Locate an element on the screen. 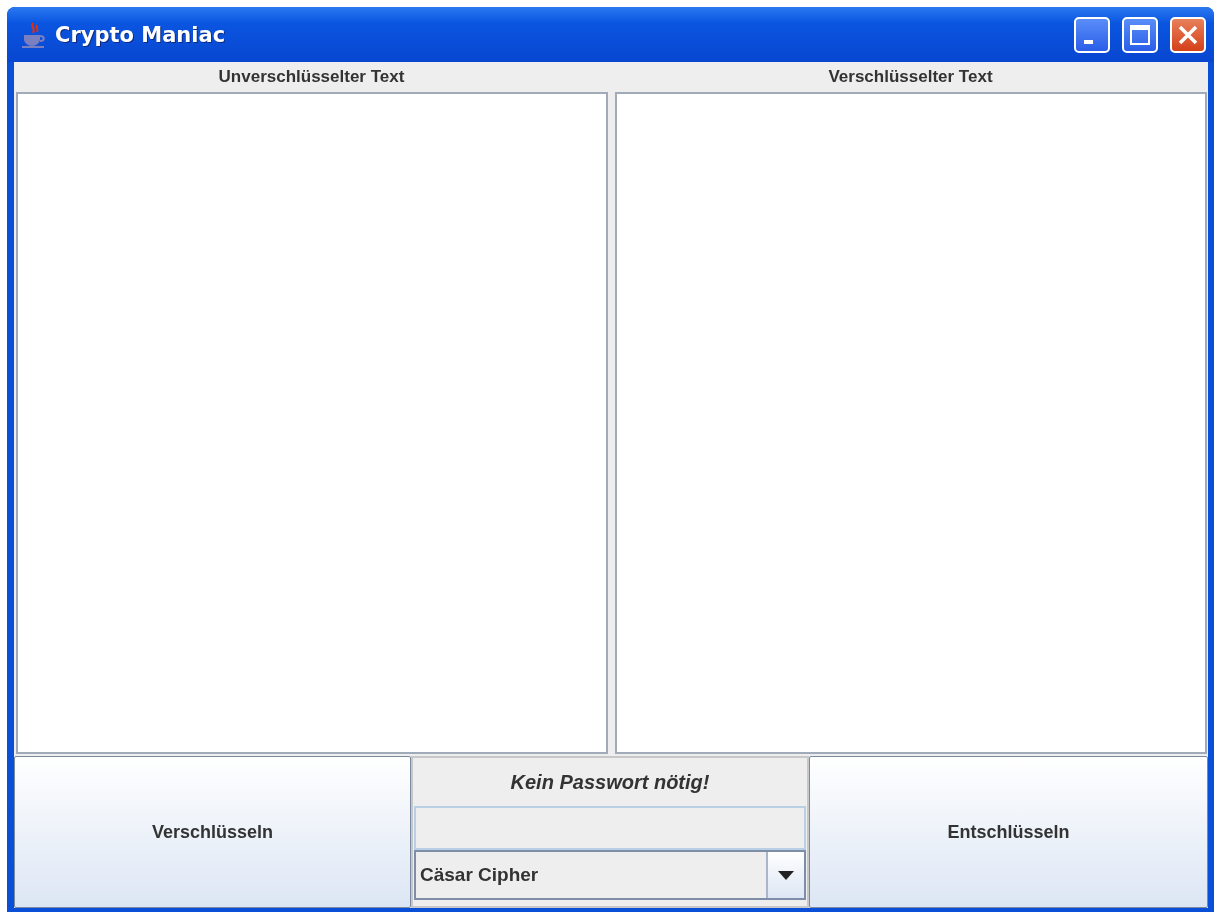 The height and width of the screenshot is (912, 1214). dropdown-value: Cäsar Cipher is located at coordinates (479, 875).